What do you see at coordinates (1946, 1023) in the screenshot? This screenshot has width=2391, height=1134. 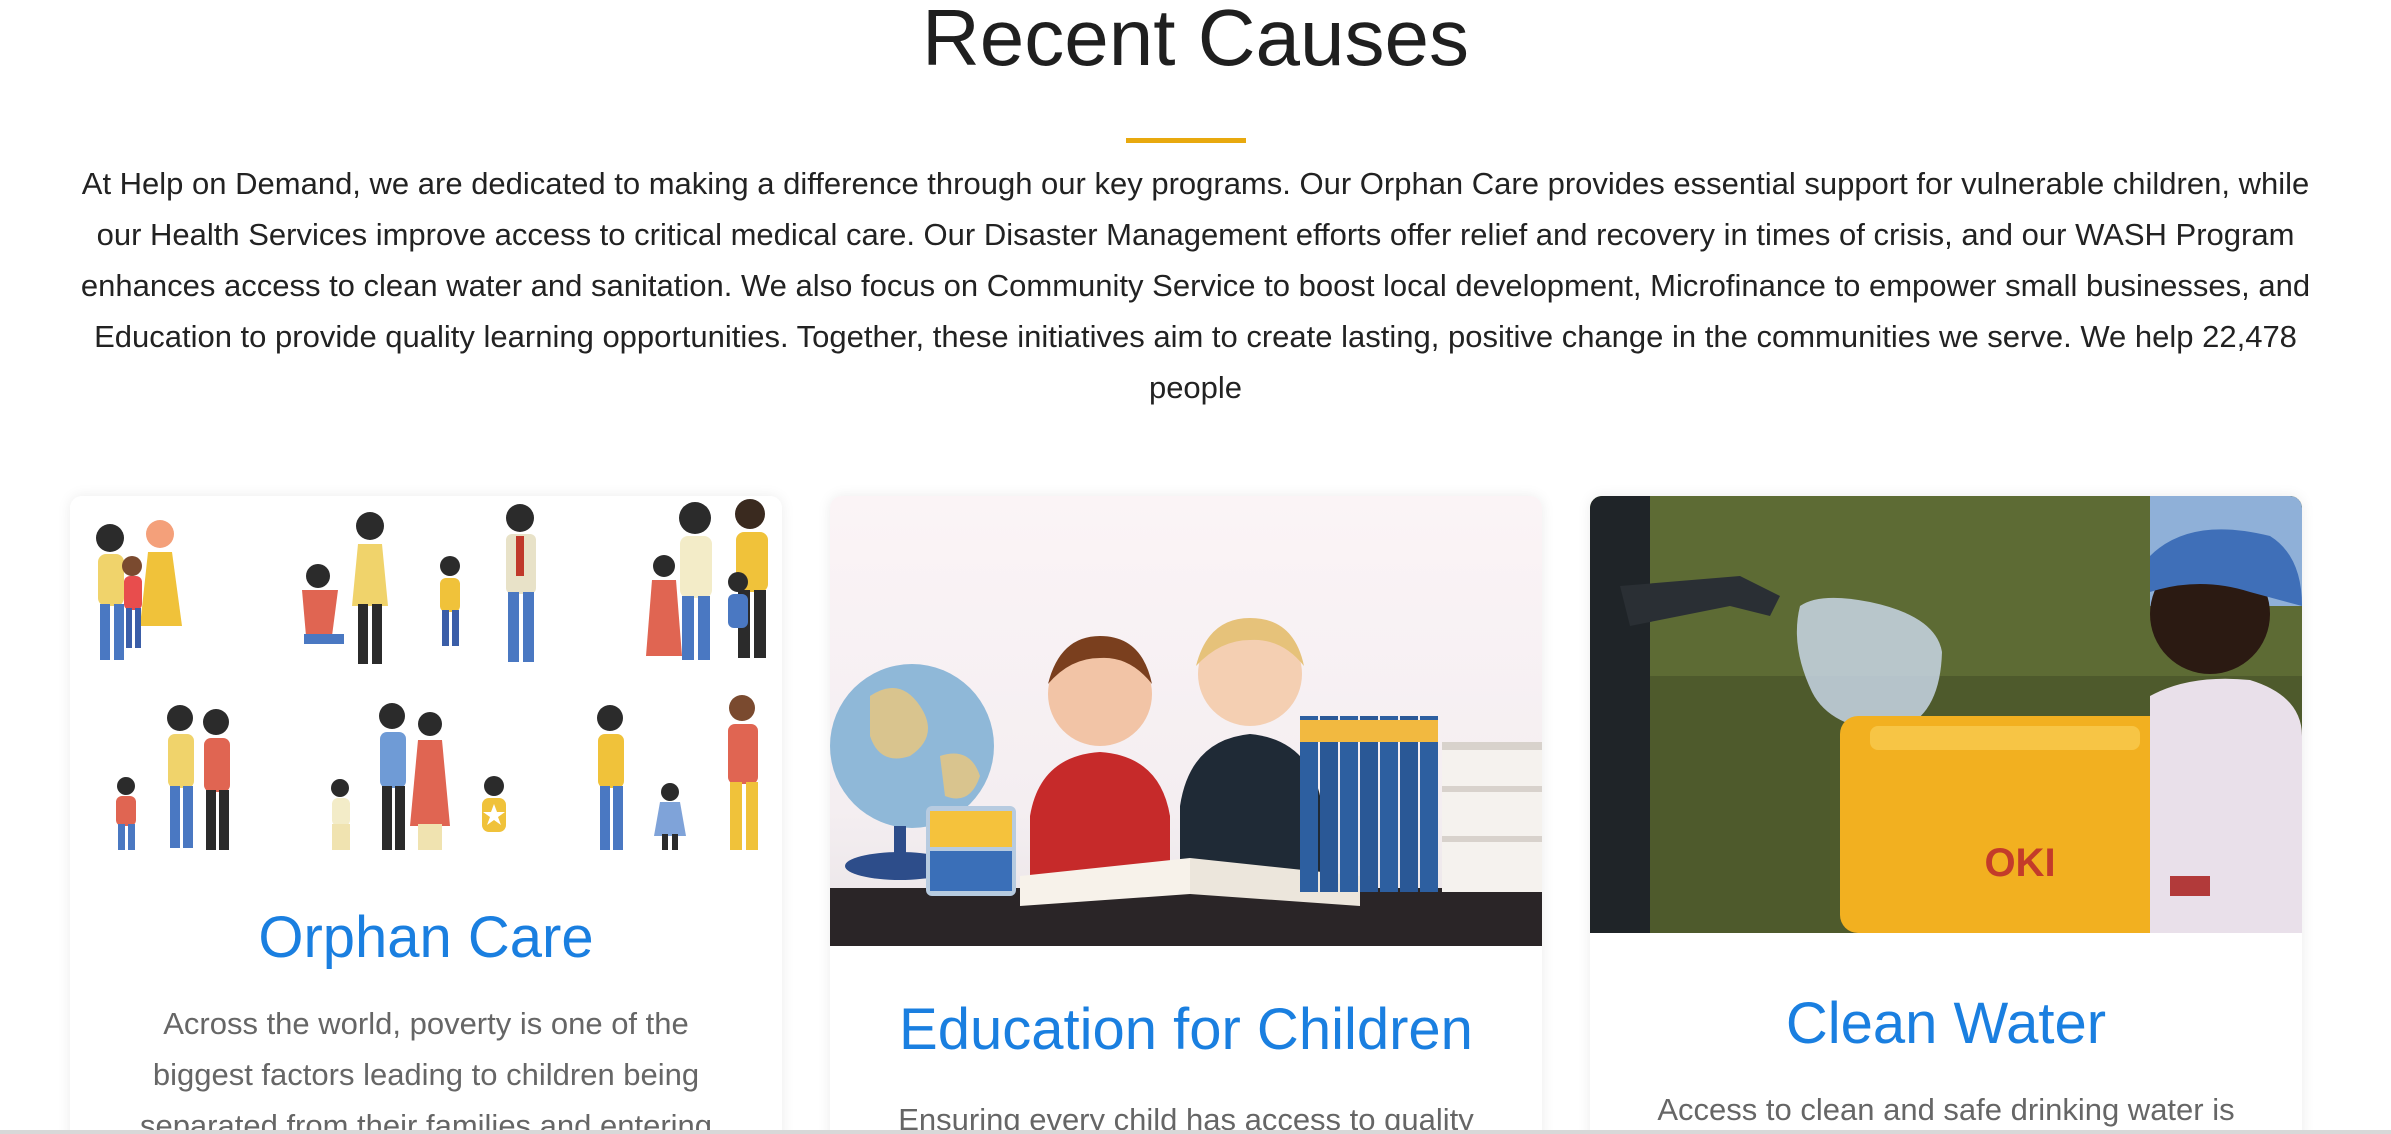 I see `cause-title: Clean Water` at bounding box center [1946, 1023].